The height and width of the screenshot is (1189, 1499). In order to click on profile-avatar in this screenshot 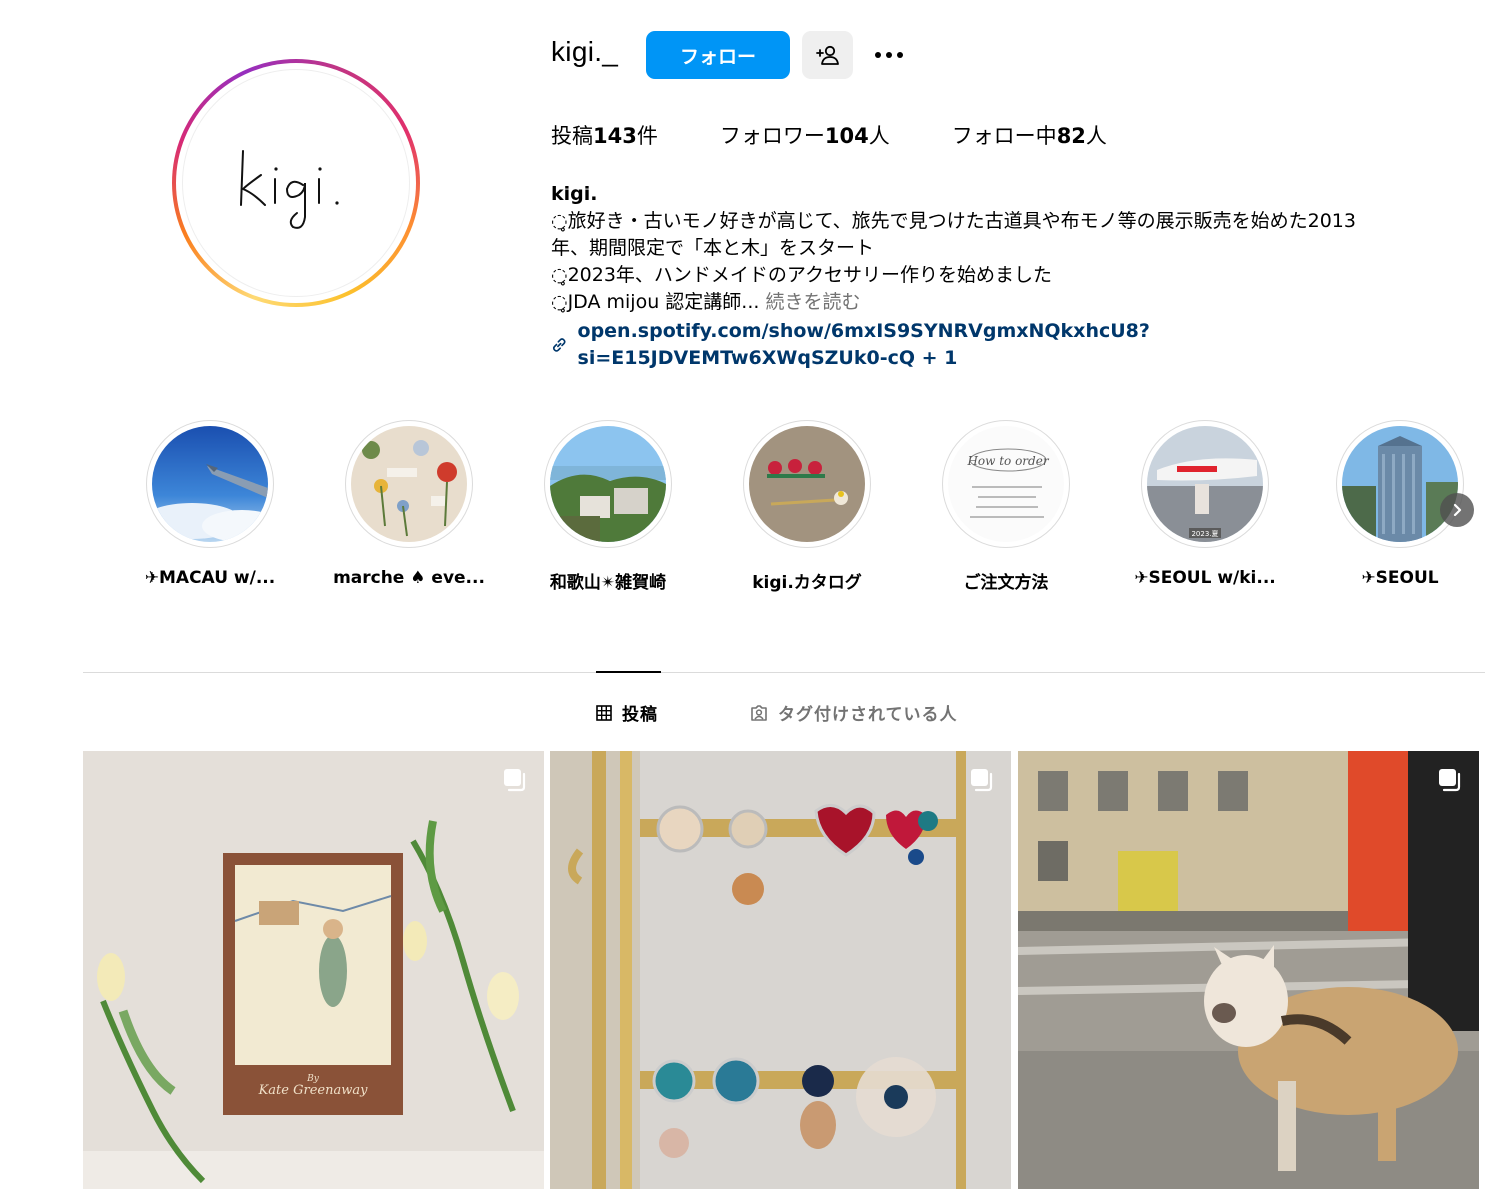, I will do `click(296, 183)`.